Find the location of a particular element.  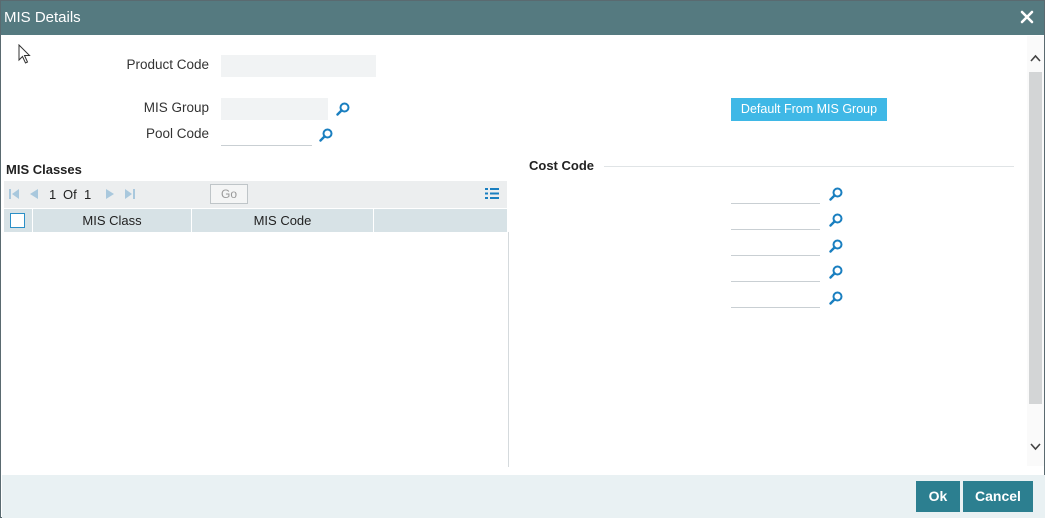

scroll-down-icon is located at coordinates (1035, 446).